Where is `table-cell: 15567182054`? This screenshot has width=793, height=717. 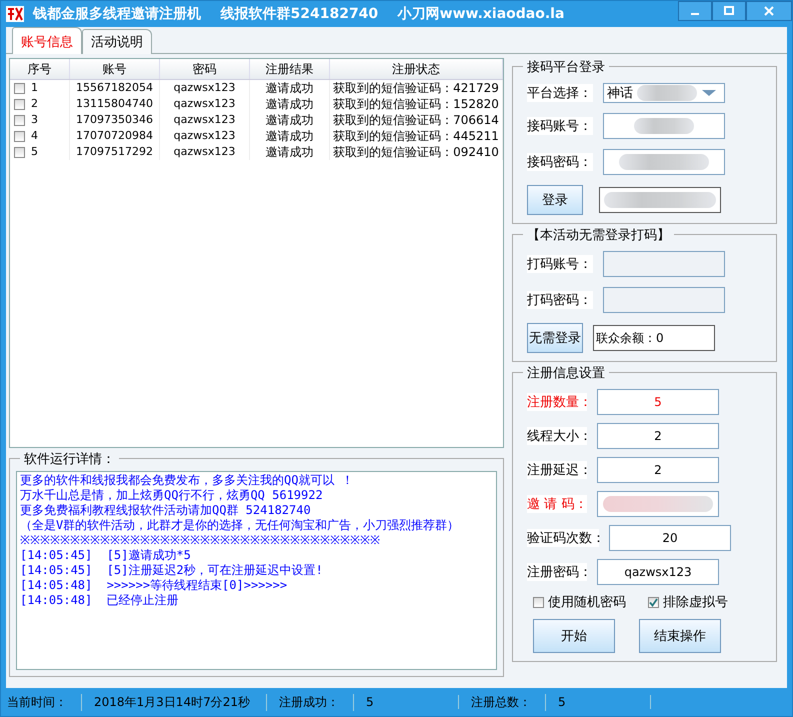 table-cell: 15567182054 is located at coordinates (115, 88).